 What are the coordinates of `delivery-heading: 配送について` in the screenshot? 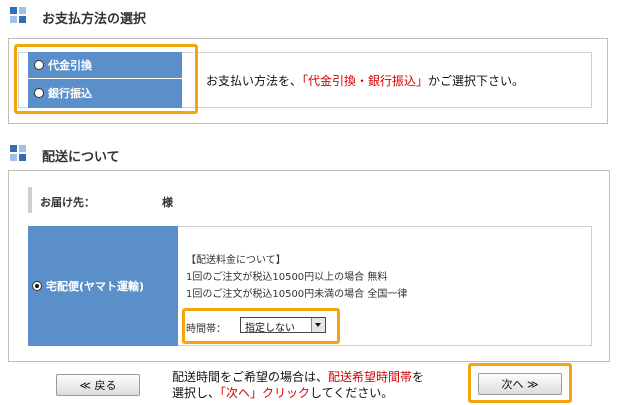 It's located at (81, 157).